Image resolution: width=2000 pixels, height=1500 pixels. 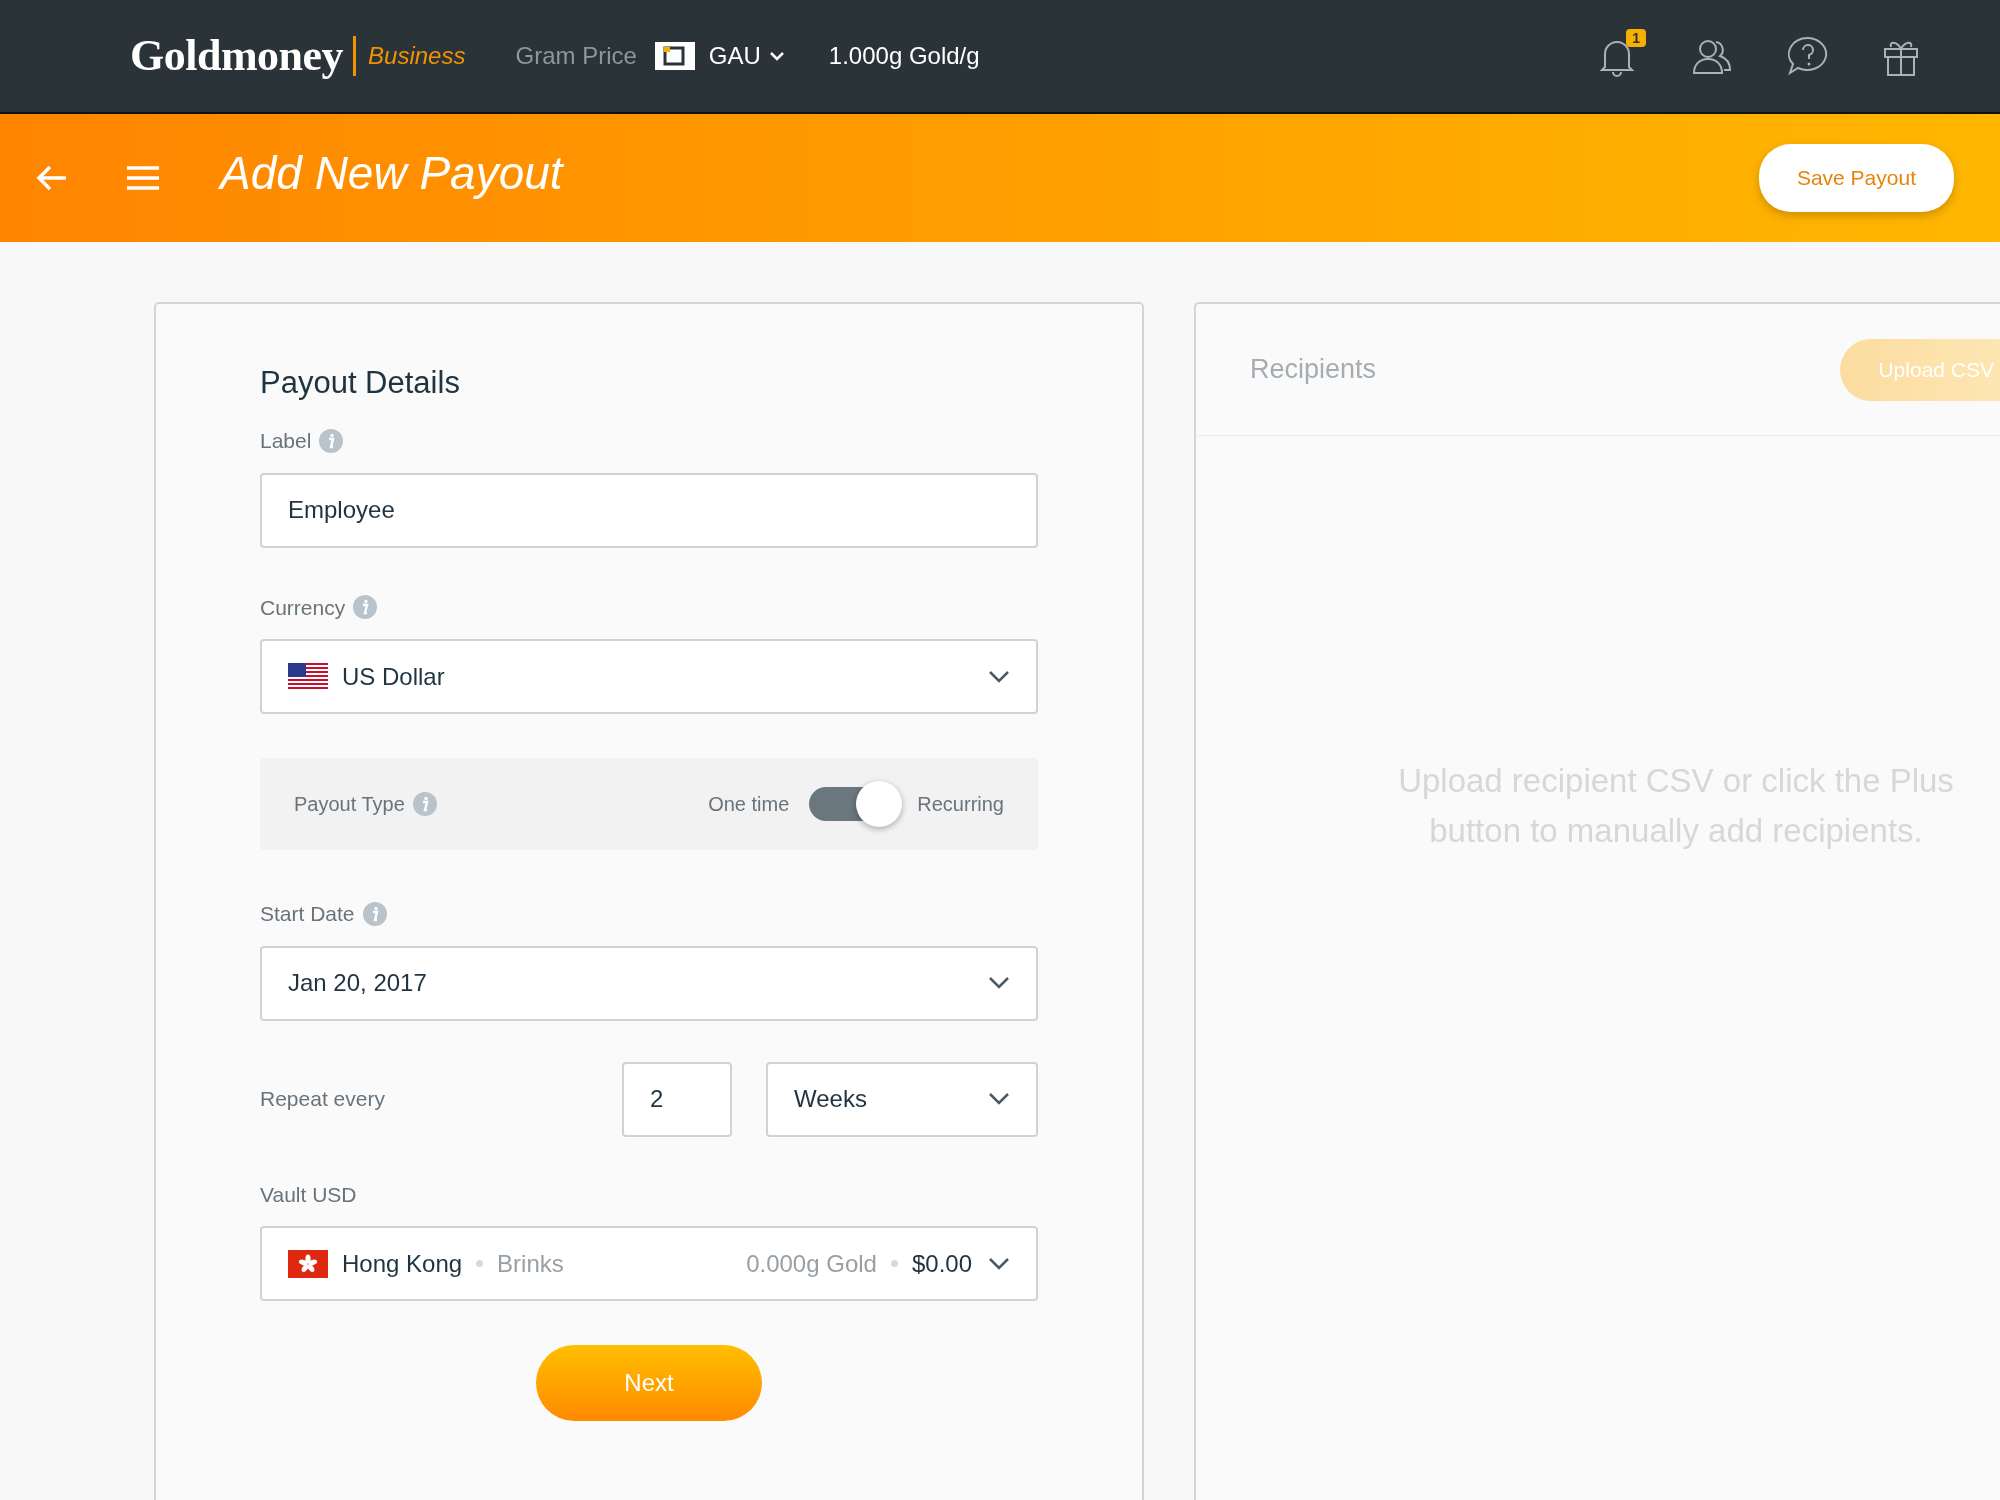 What do you see at coordinates (237, 56) in the screenshot?
I see `logo: Goldmoney` at bounding box center [237, 56].